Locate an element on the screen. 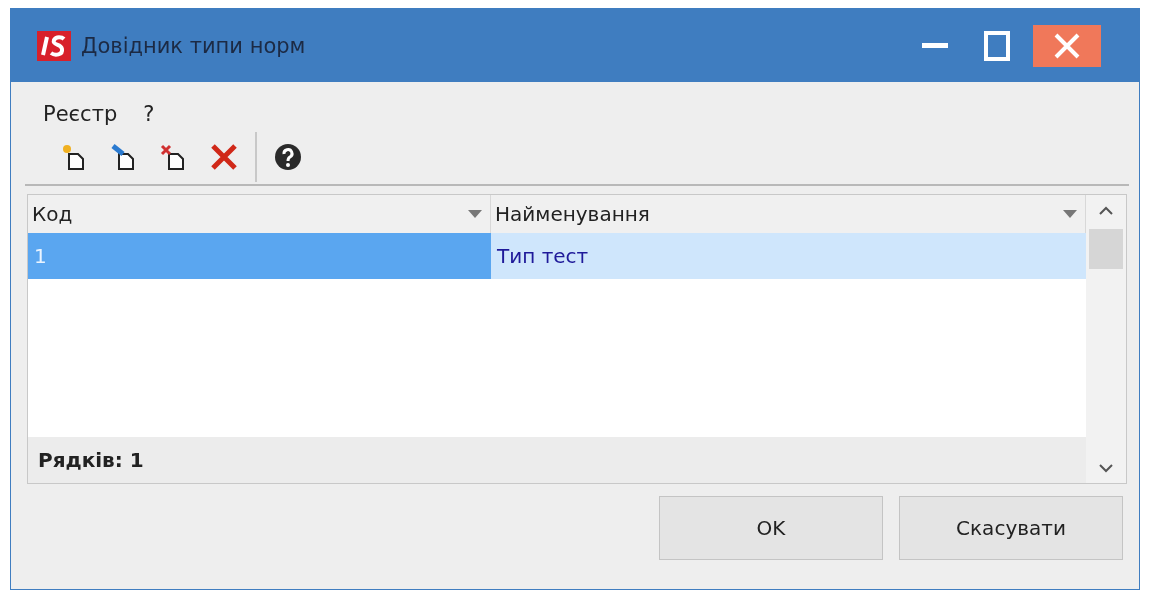  column-title: Найменування is located at coordinates (572, 214).